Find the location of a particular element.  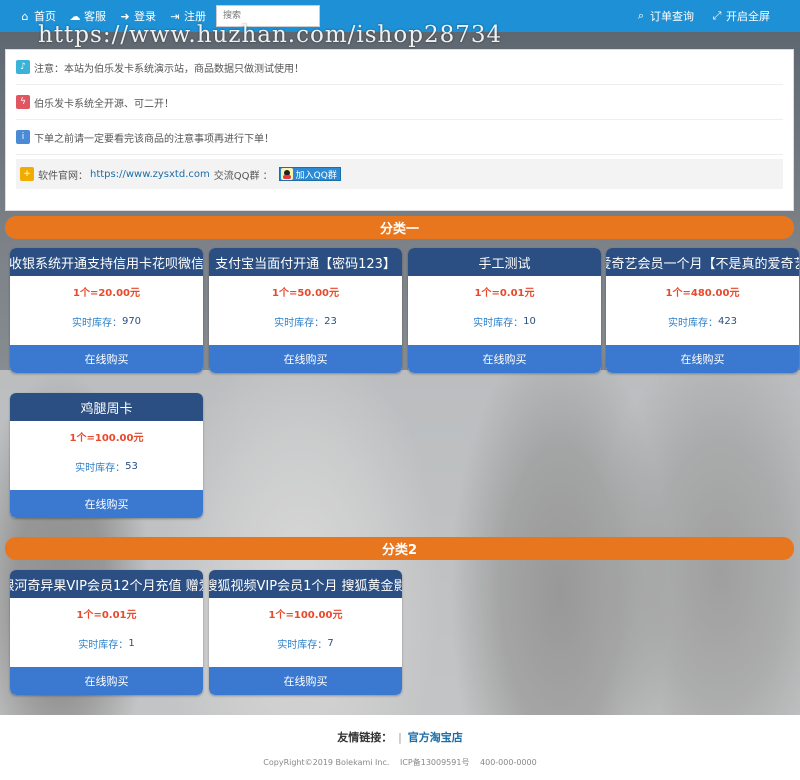

join-qq-button: 加入QQ群 is located at coordinates (309, 174).